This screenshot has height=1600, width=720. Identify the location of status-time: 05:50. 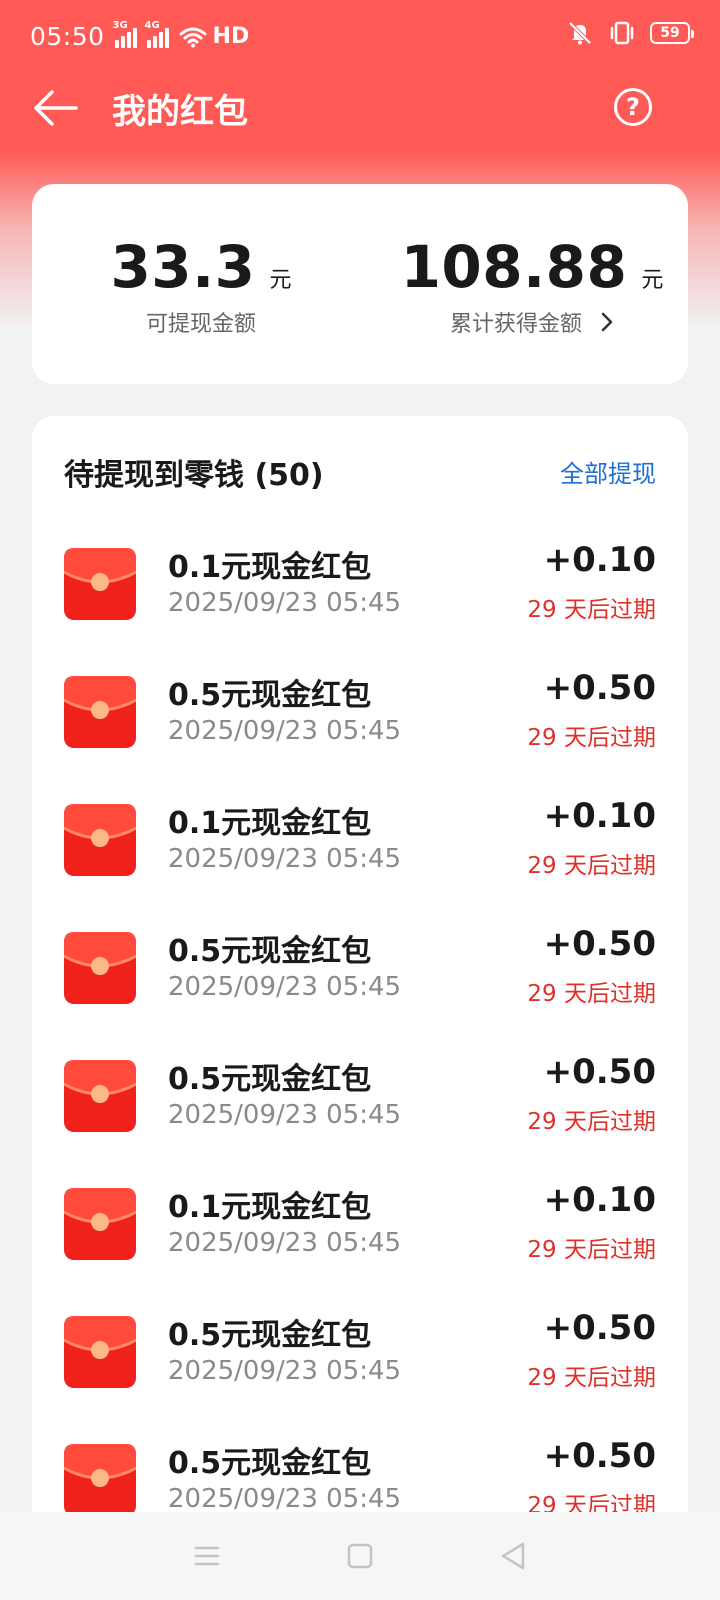
(67, 36).